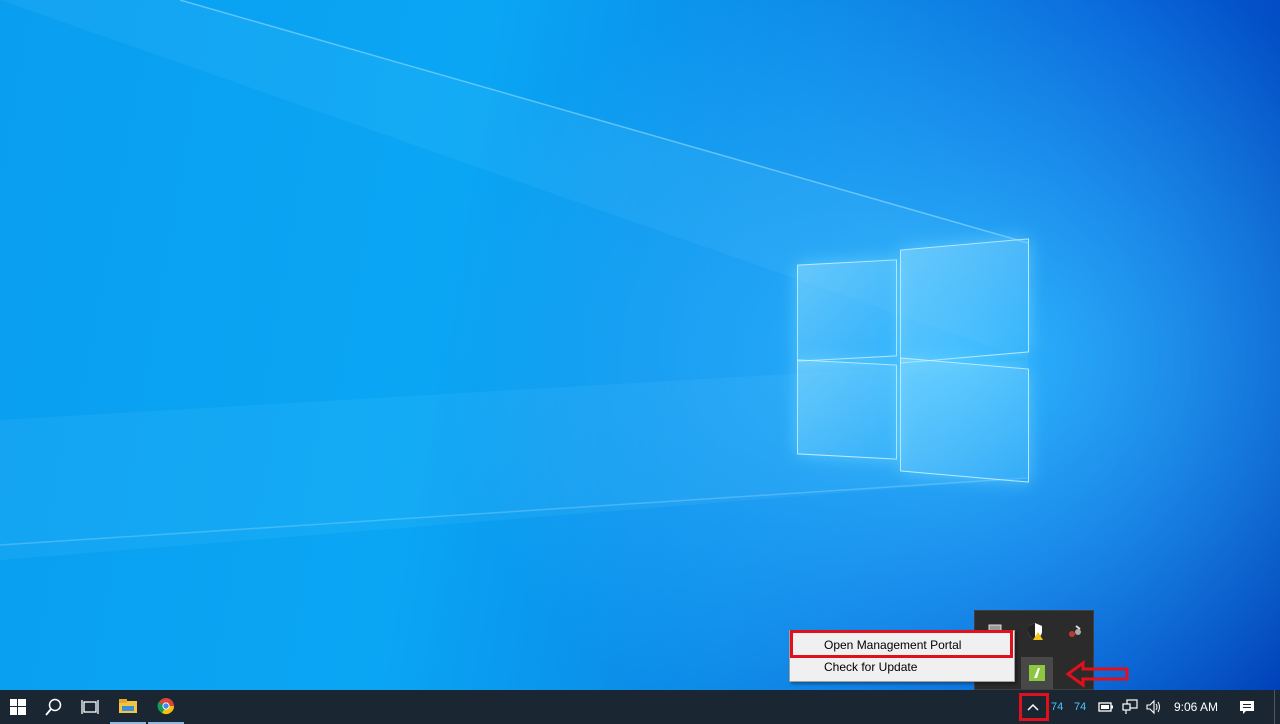  I want to click on show-desktop-button, so click(1277, 707).